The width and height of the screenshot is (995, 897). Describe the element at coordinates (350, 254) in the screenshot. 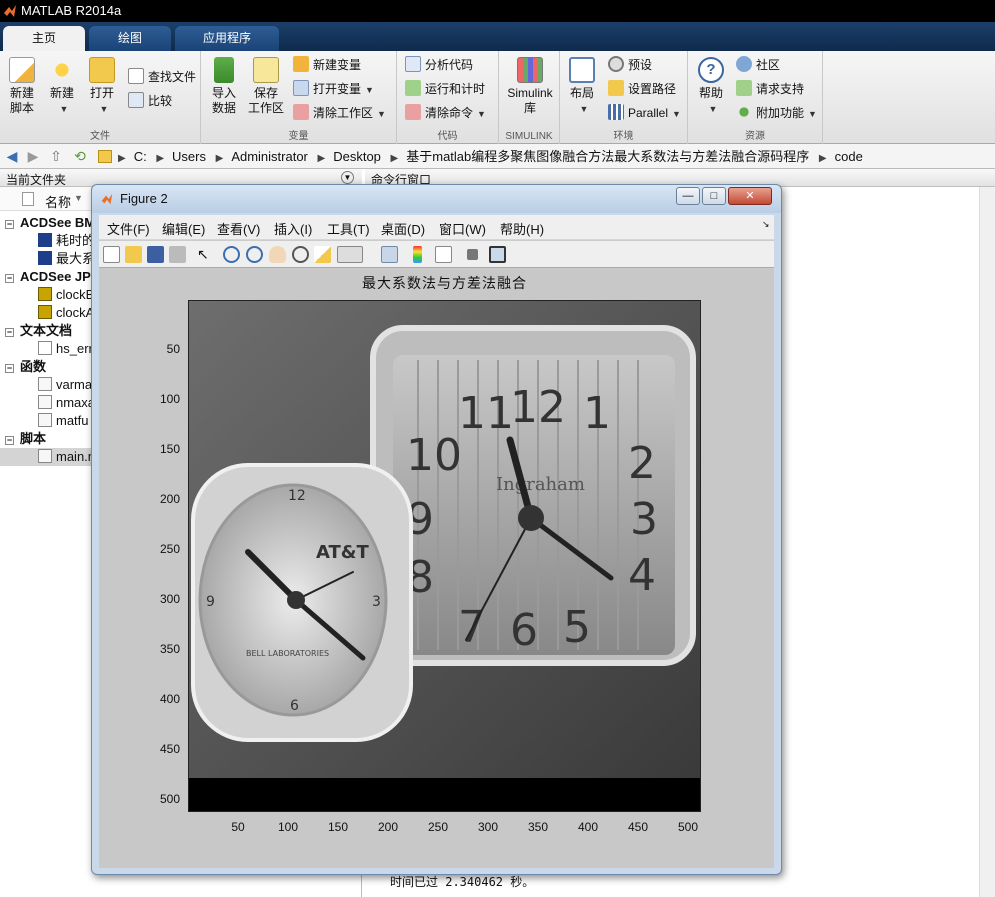

I see `brush-icon` at that location.